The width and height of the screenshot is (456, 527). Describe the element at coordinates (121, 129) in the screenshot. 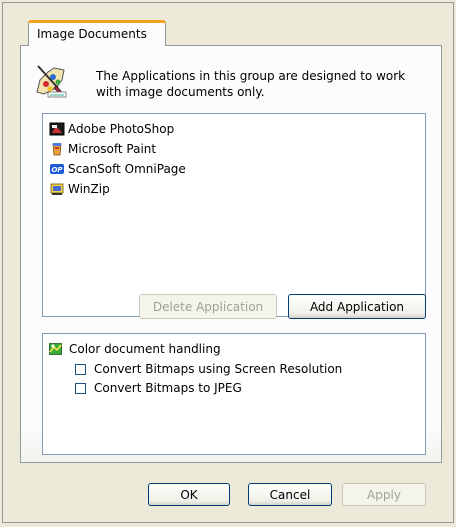

I see `list-item-label: Adobe PhotoShop` at that location.